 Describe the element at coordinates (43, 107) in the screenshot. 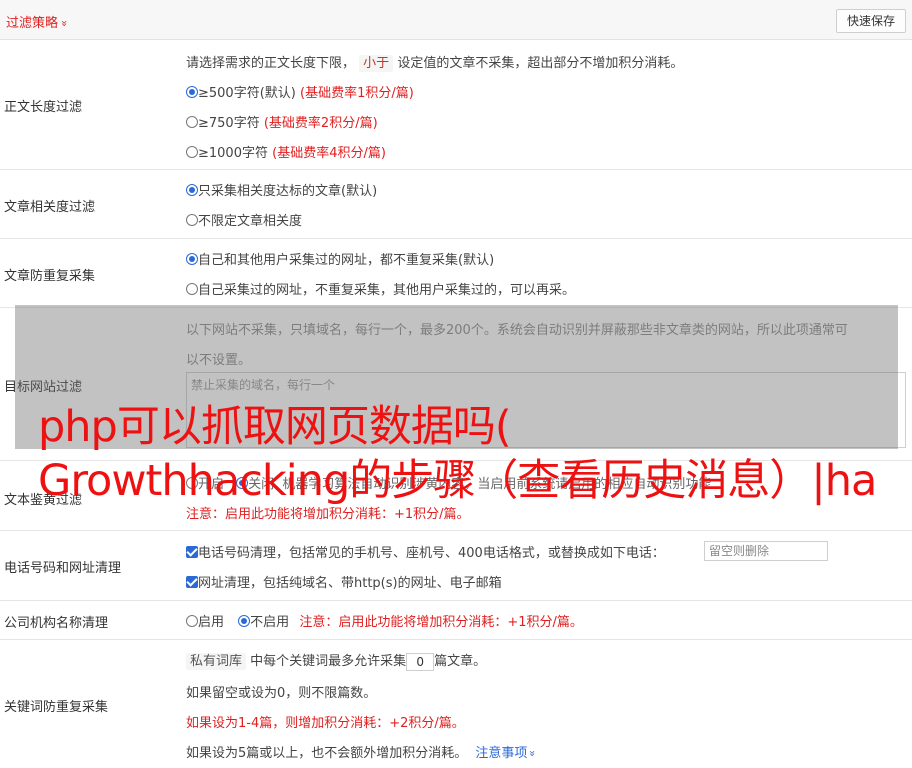

I see `content-length-label: 正文长度过滤` at that location.